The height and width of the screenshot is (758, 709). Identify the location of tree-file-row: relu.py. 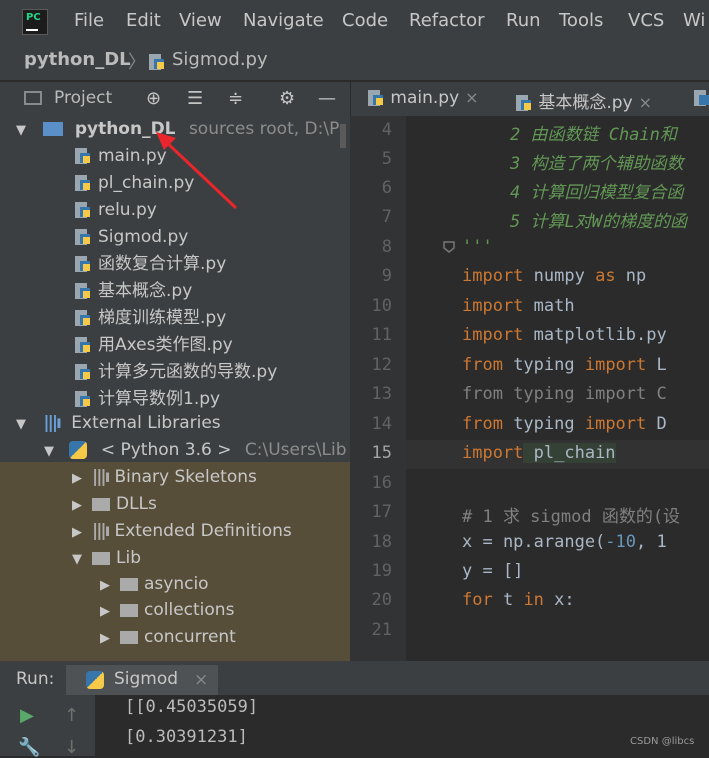
(115, 210).